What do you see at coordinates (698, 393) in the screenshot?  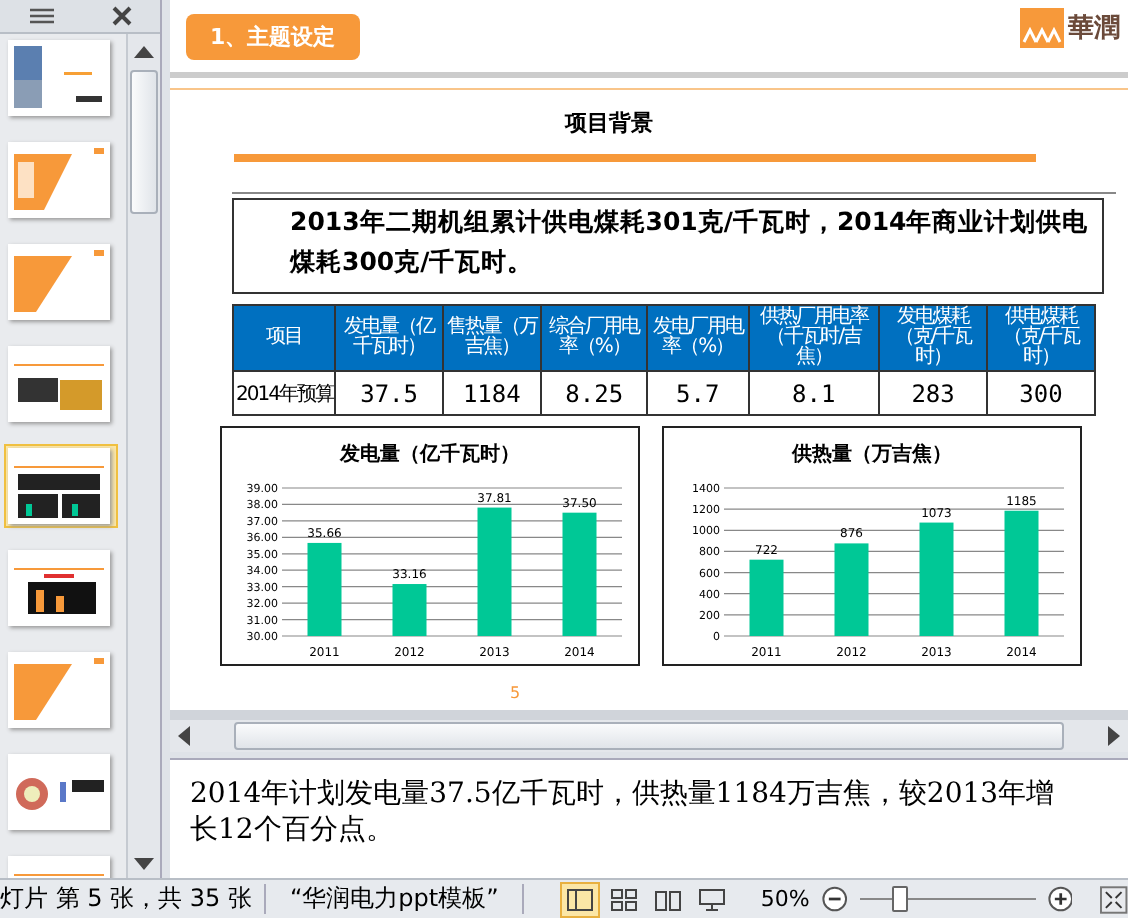 I see `table-cell: 5.7` at bounding box center [698, 393].